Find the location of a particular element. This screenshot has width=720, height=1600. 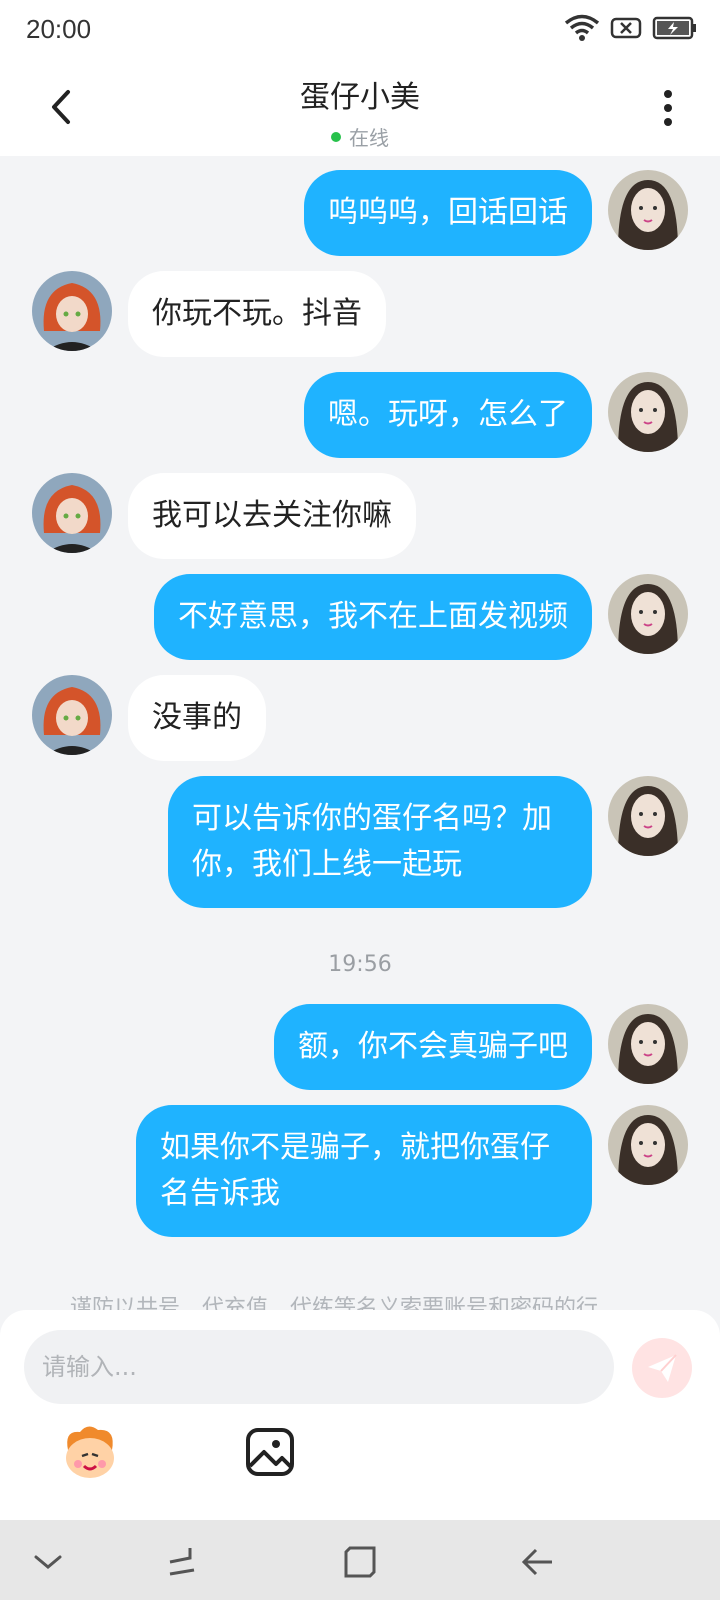

wifi-icon is located at coordinates (582, 27).